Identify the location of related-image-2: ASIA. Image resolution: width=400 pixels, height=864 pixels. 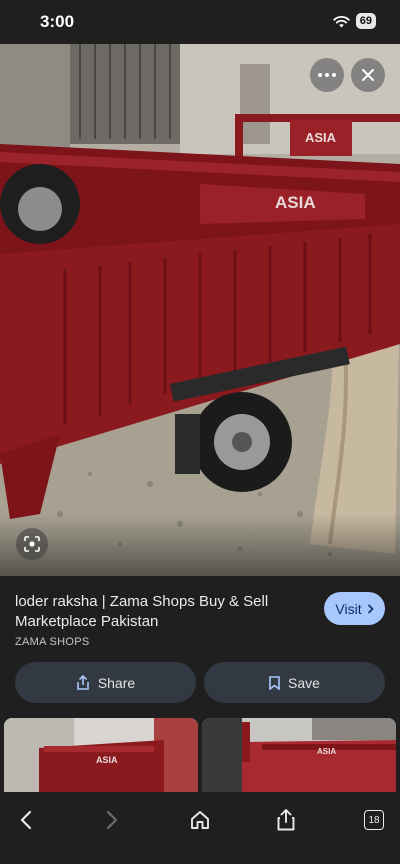
(299, 755).